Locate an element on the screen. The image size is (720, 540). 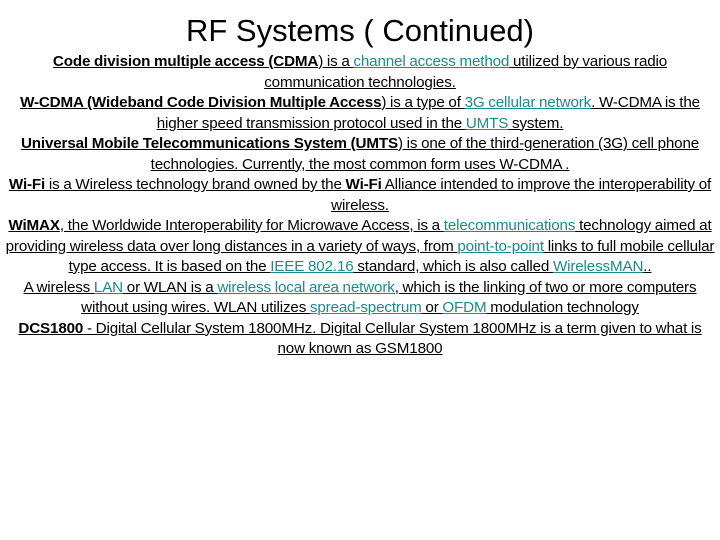
text-run: standard, which is also called is located at coordinates (453, 266).